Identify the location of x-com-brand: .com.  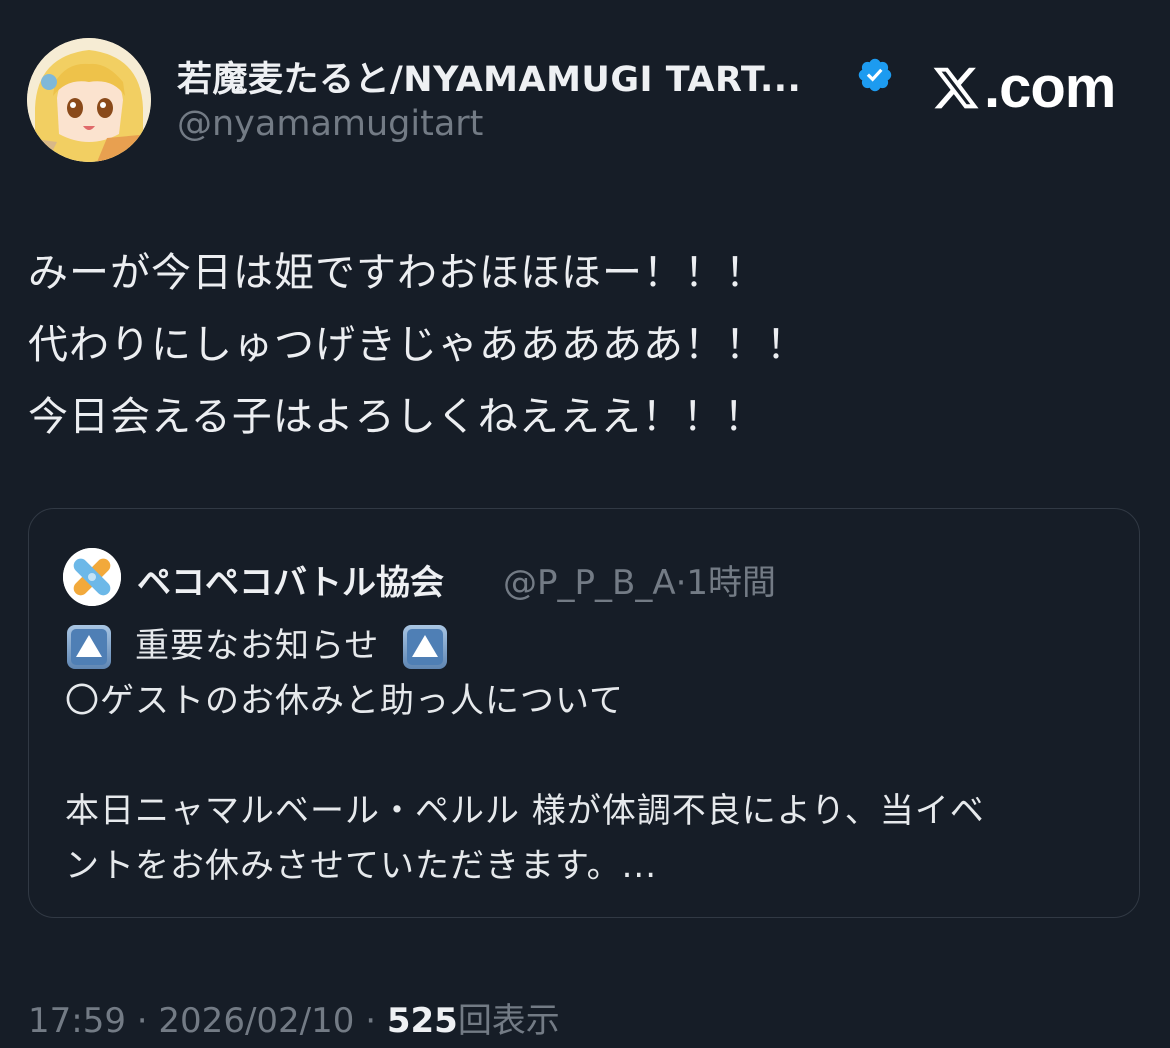
(1023, 87).